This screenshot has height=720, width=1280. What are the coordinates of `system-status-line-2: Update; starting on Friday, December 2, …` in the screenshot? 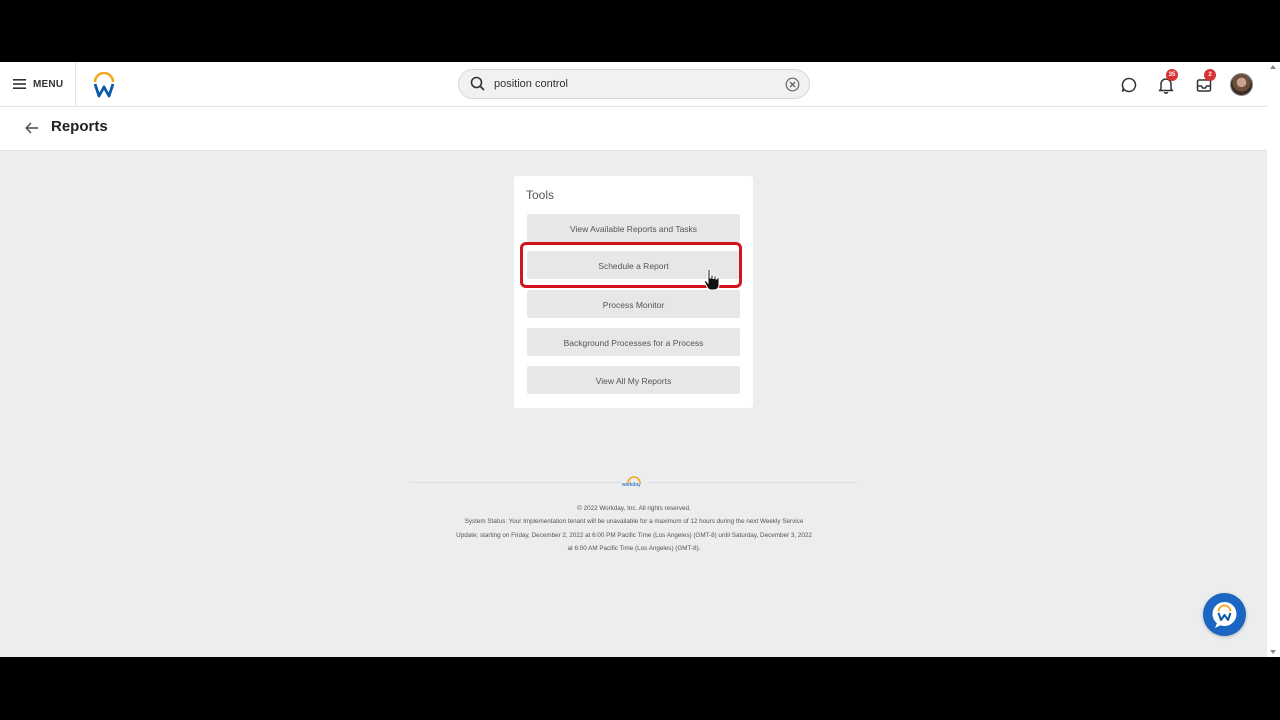 It's located at (634, 535).